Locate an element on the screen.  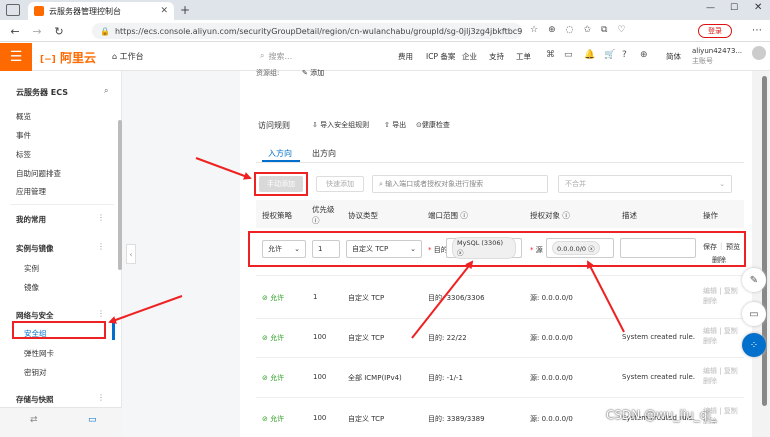
arrow-to-security-group is located at coordinates (145, 309).